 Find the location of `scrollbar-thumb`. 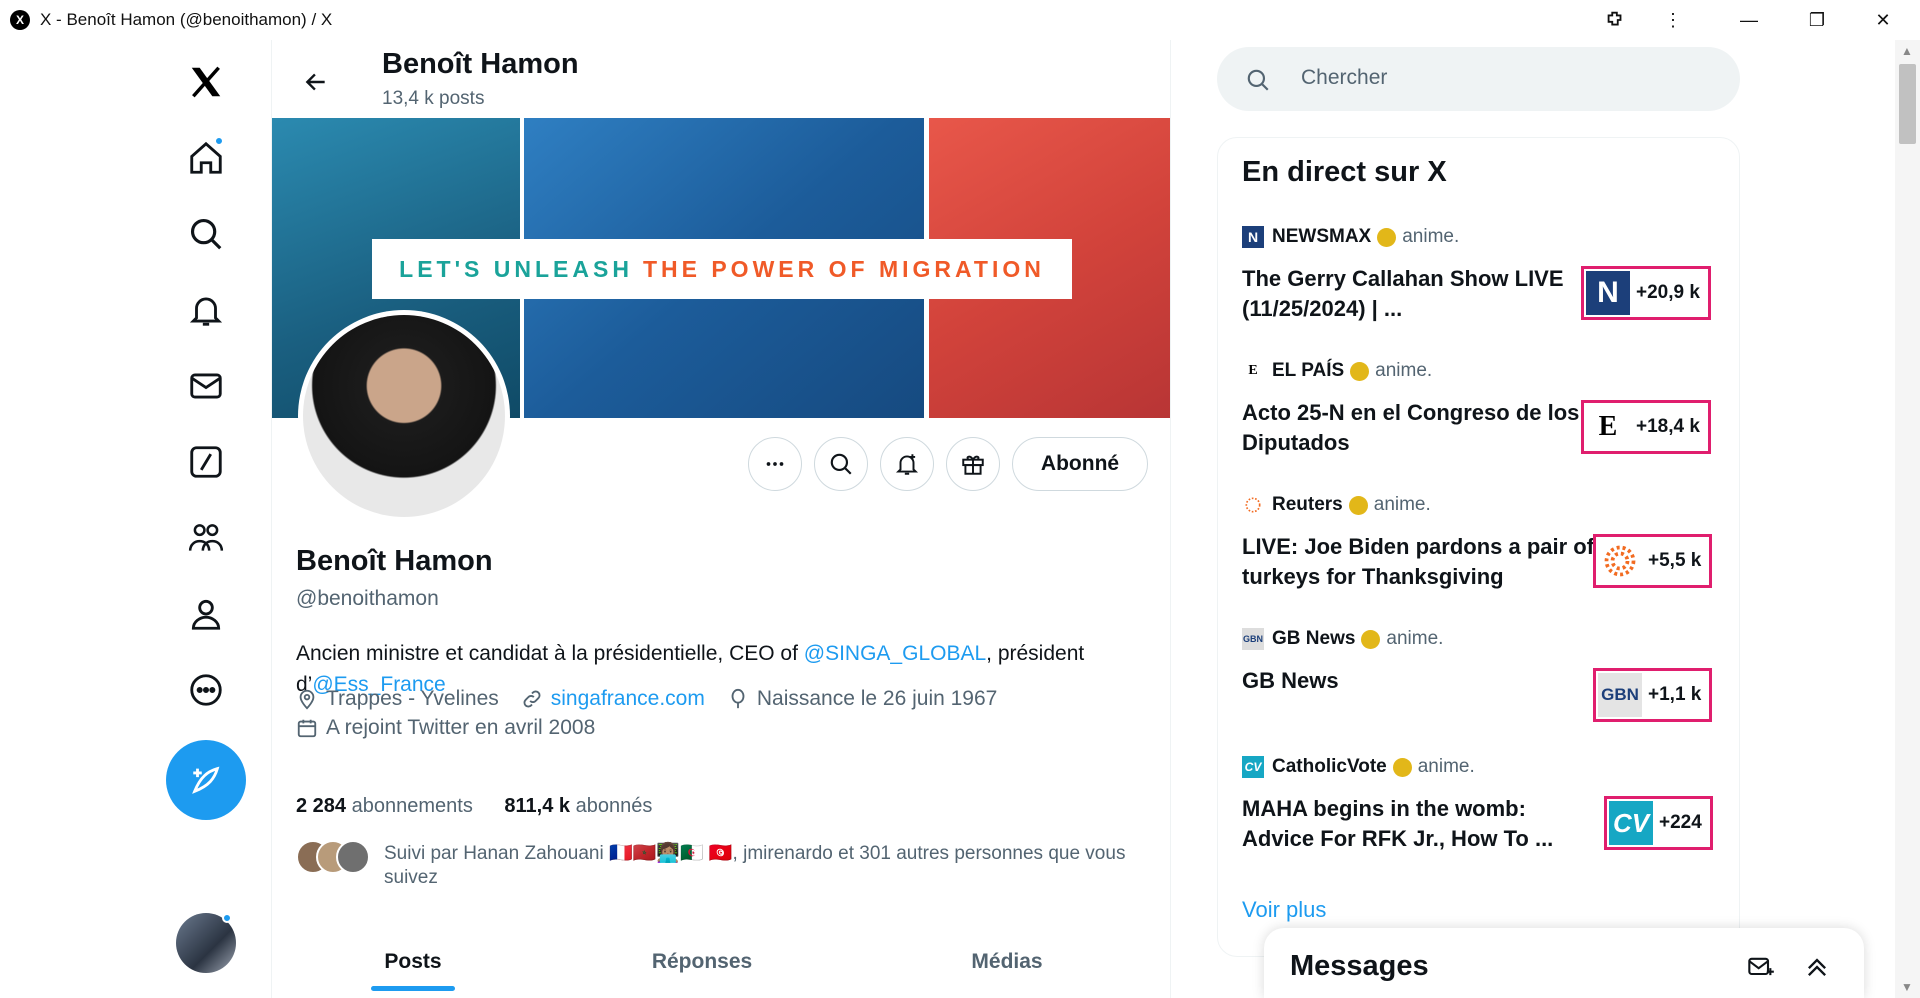

scrollbar-thumb is located at coordinates (1907, 104).